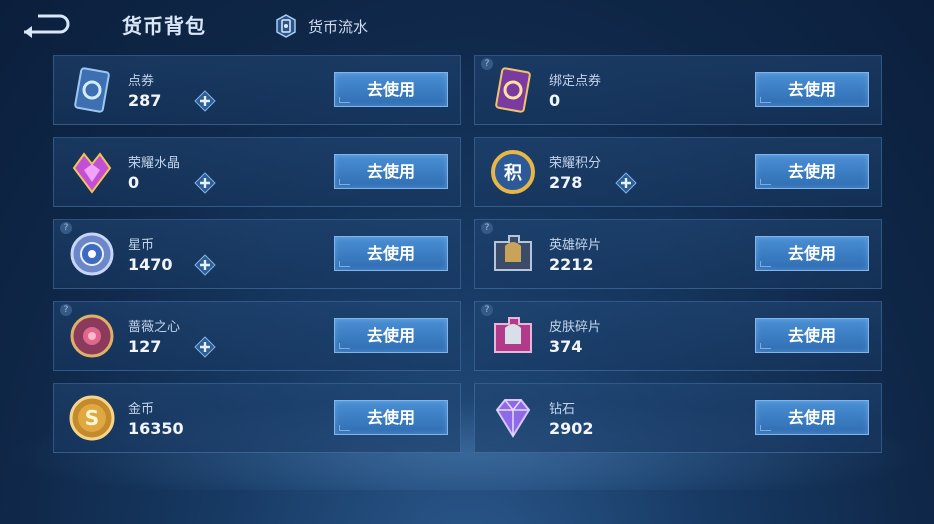  What do you see at coordinates (156, 428) in the screenshot?
I see `currency-amount: 16350` at bounding box center [156, 428].